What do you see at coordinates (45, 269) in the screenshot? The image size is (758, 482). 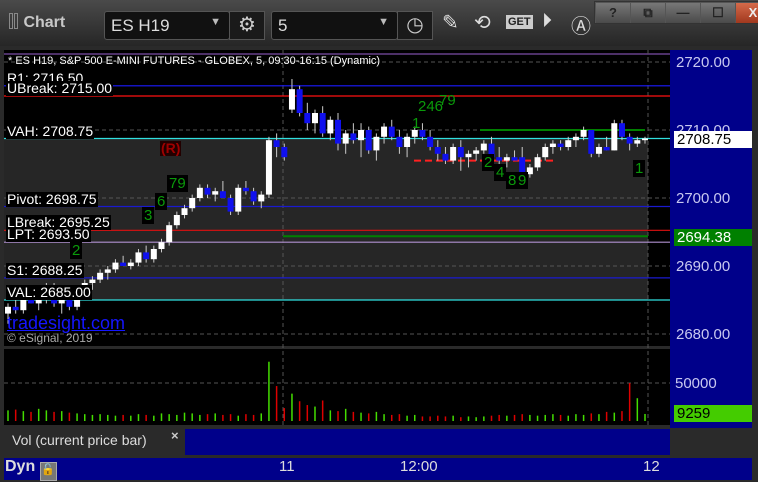 I see `level-label: S1: 2688.25` at bounding box center [45, 269].